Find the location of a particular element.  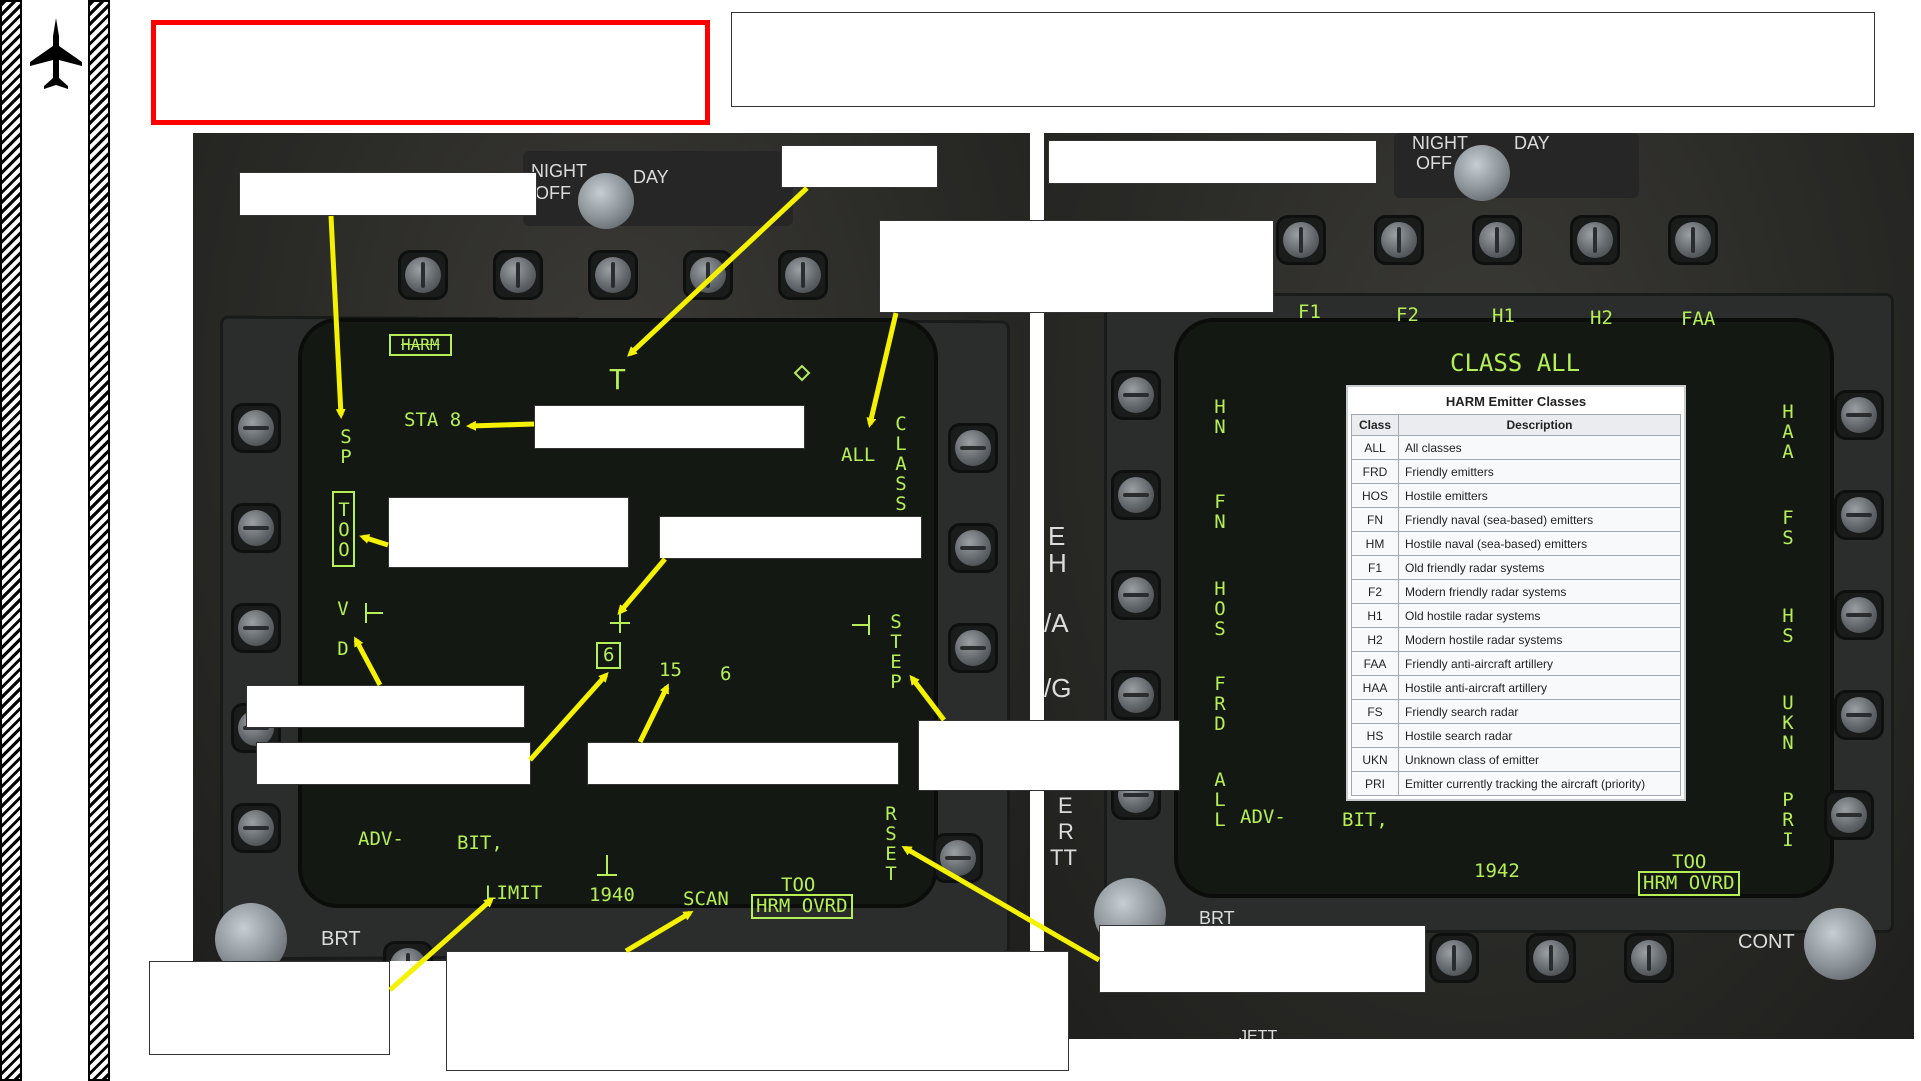

arrow-too is located at coordinates (374, 541).